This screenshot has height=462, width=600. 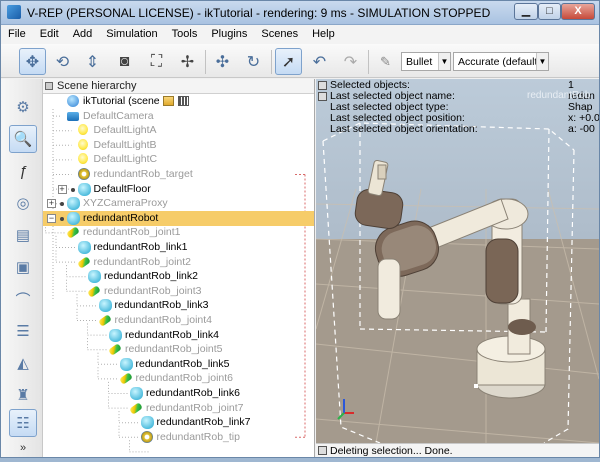 I want to click on scene-root-row: ikTutorial (scene 1), so click(x=178, y=101).